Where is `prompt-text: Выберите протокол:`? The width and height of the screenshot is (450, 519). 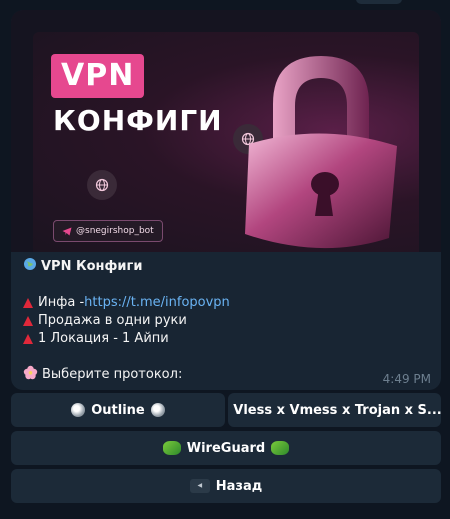 prompt-text: Выберите протокол: is located at coordinates (112, 374).